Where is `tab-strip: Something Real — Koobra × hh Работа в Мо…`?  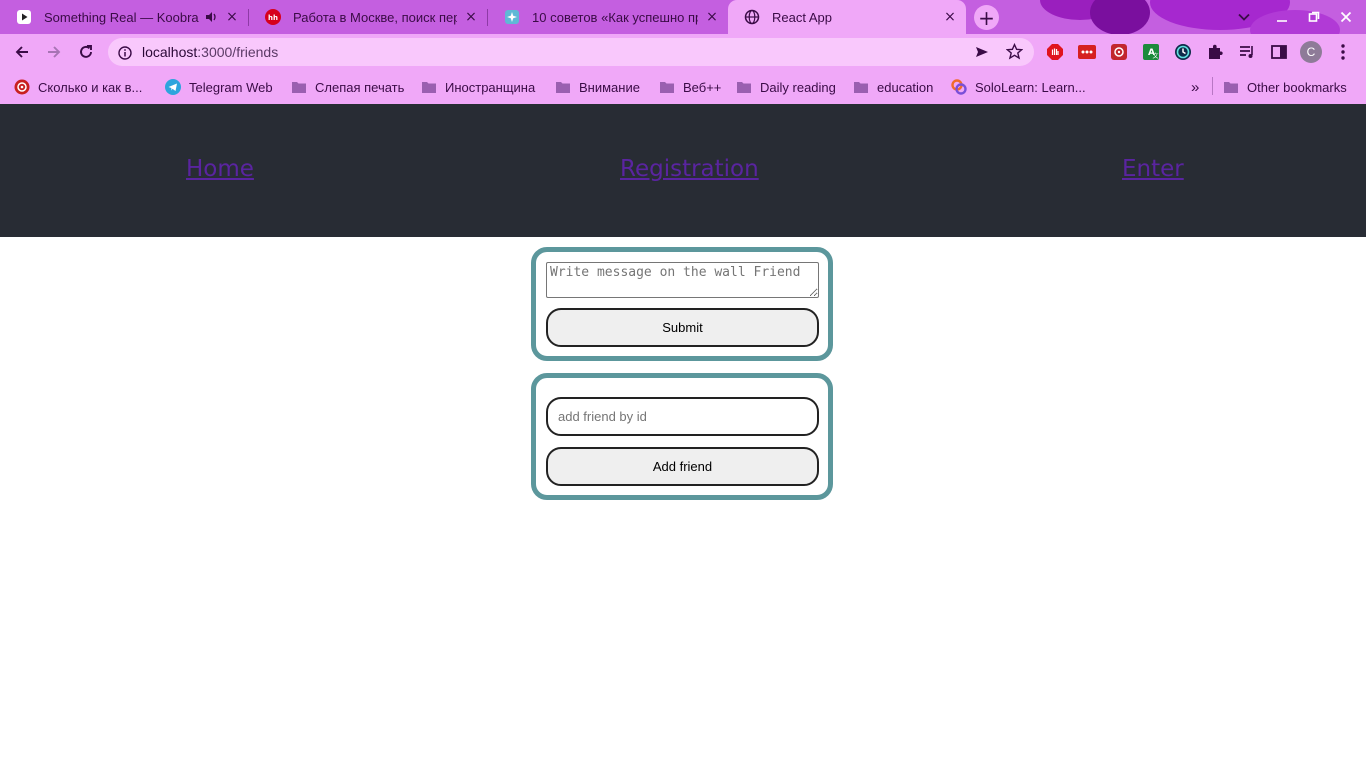 tab-strip: Something Real — Koobra × hh Работа в Мо… is located at coordinates (683, 17).